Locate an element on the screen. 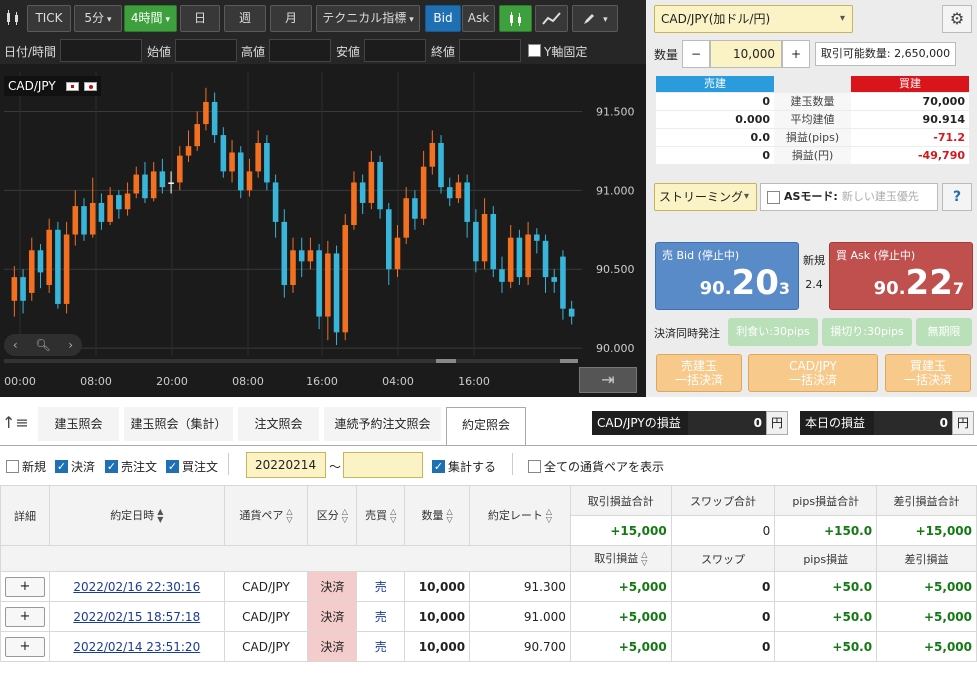 This screenshot has height=684, width=977. tab-4: 約定照会 is located at coordinates (486, 426).